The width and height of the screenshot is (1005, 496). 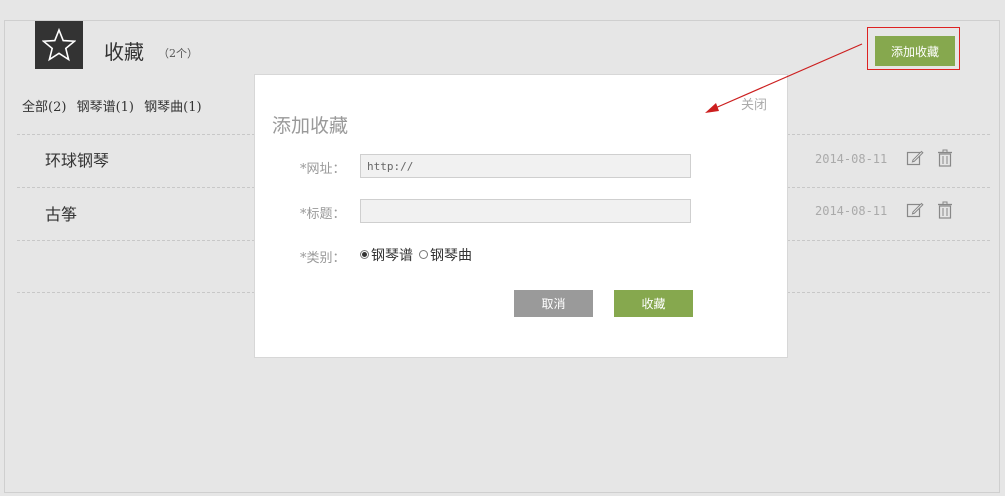 I want to click on list-item-title: 环球钢琴, so click(x=77, y=159).